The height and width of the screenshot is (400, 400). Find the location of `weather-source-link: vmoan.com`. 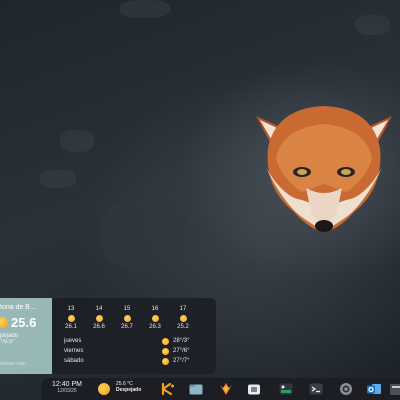

weather-source-link: vmoan.com is located at coordinates (13, 364).